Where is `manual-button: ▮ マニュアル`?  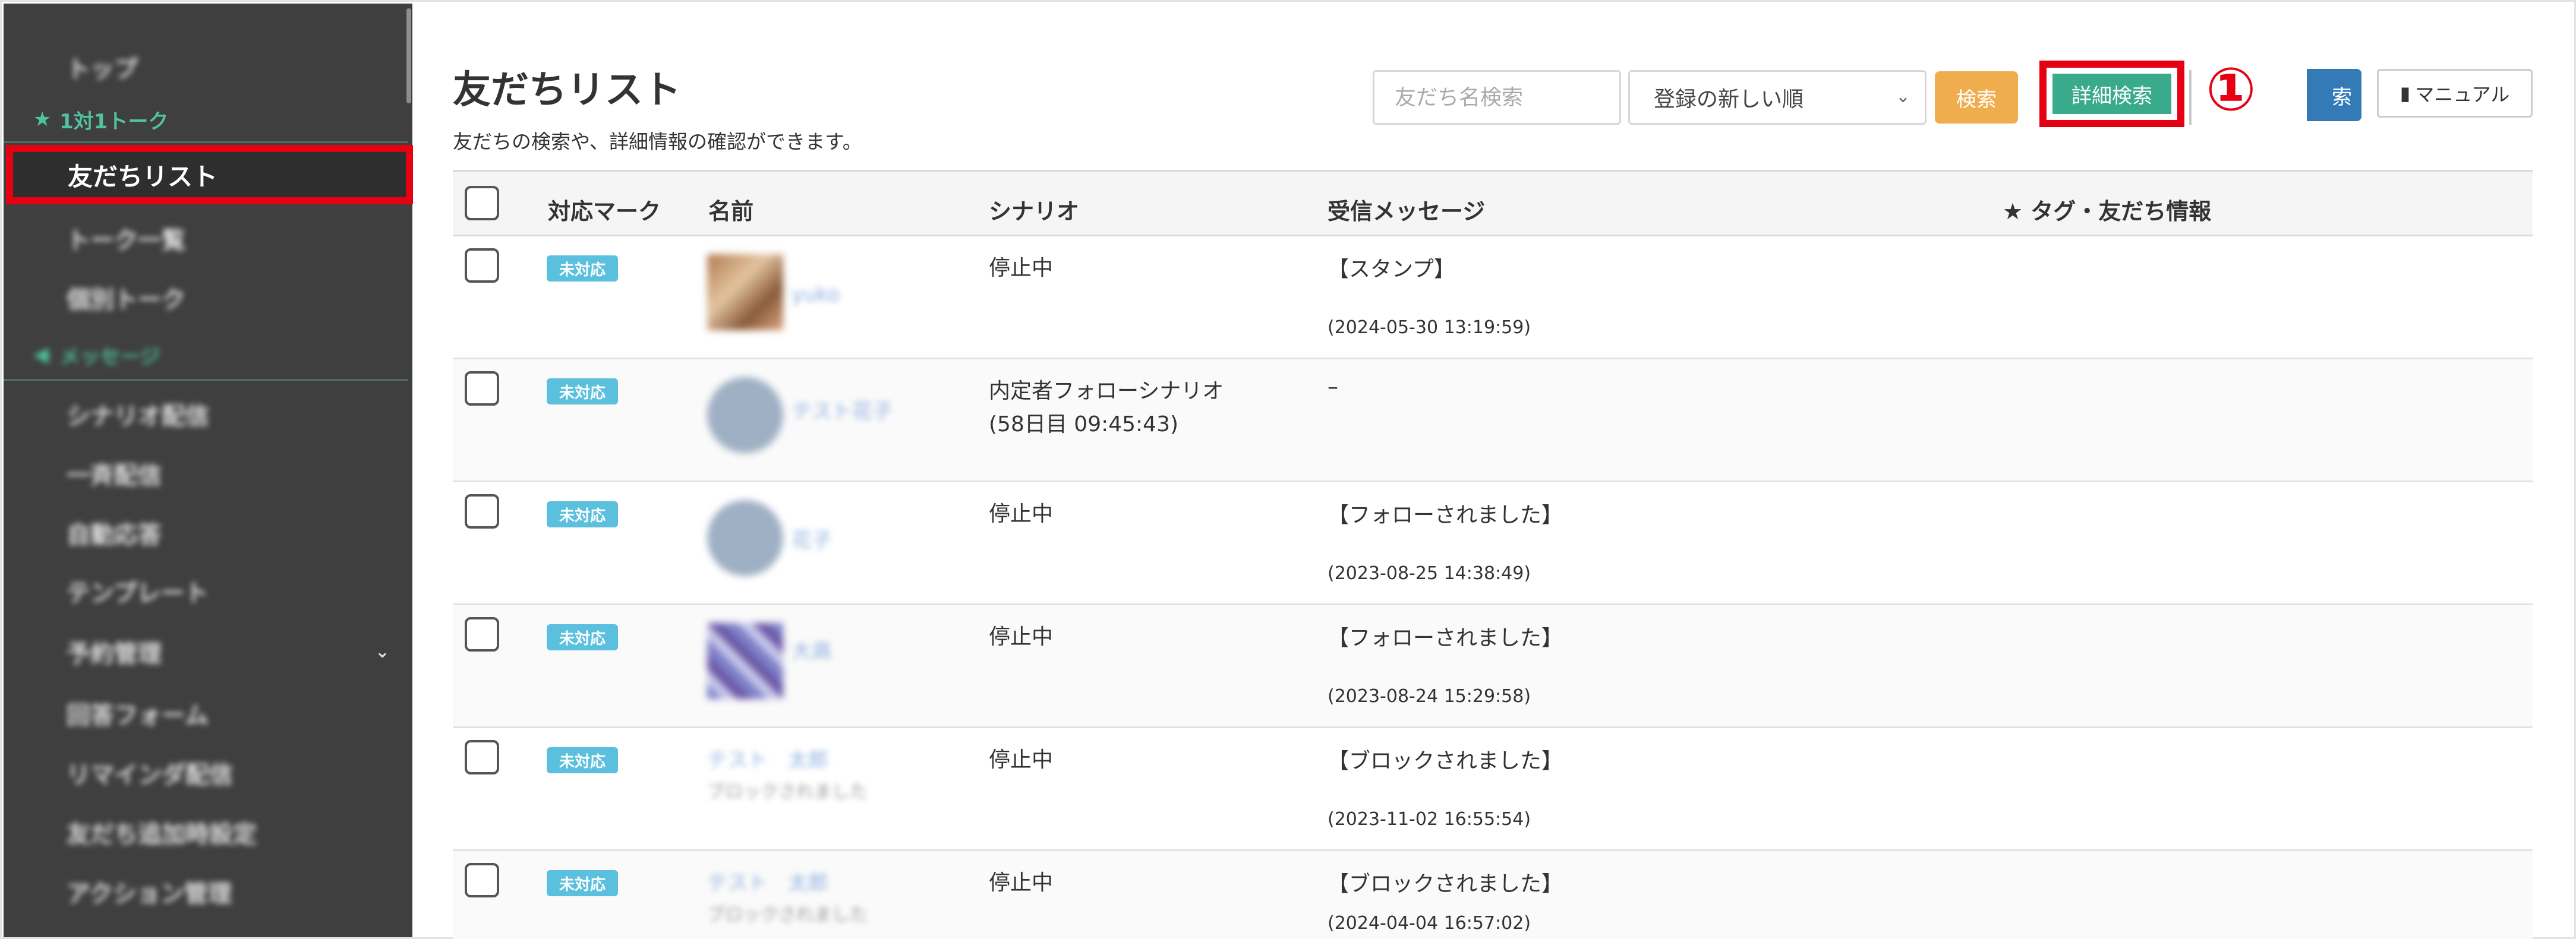
manual-button: ▮ マニュアル is located at coordinates (2455, 93).